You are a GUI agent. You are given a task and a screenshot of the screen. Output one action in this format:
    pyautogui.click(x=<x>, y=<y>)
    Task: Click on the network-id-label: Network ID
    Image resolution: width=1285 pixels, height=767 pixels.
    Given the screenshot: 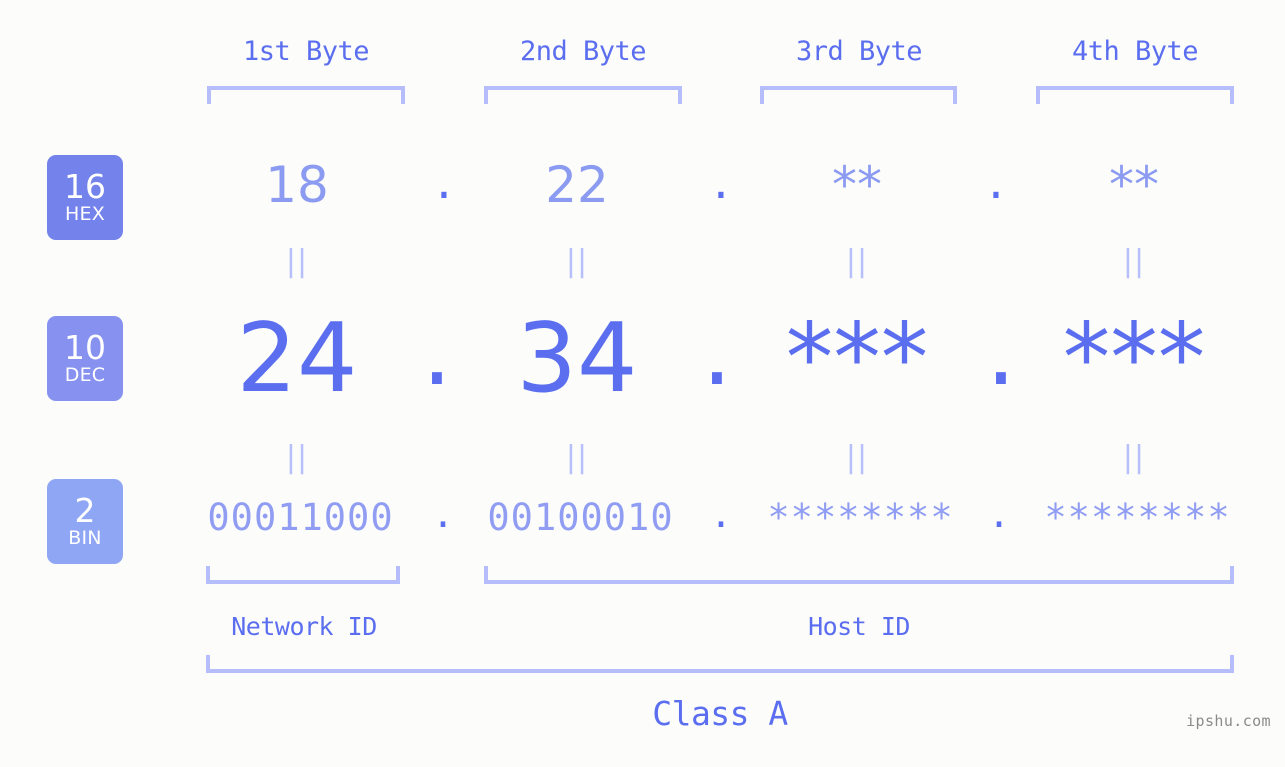 What is the action you would take?
    pyautogui.click(x=304, y=626)
    